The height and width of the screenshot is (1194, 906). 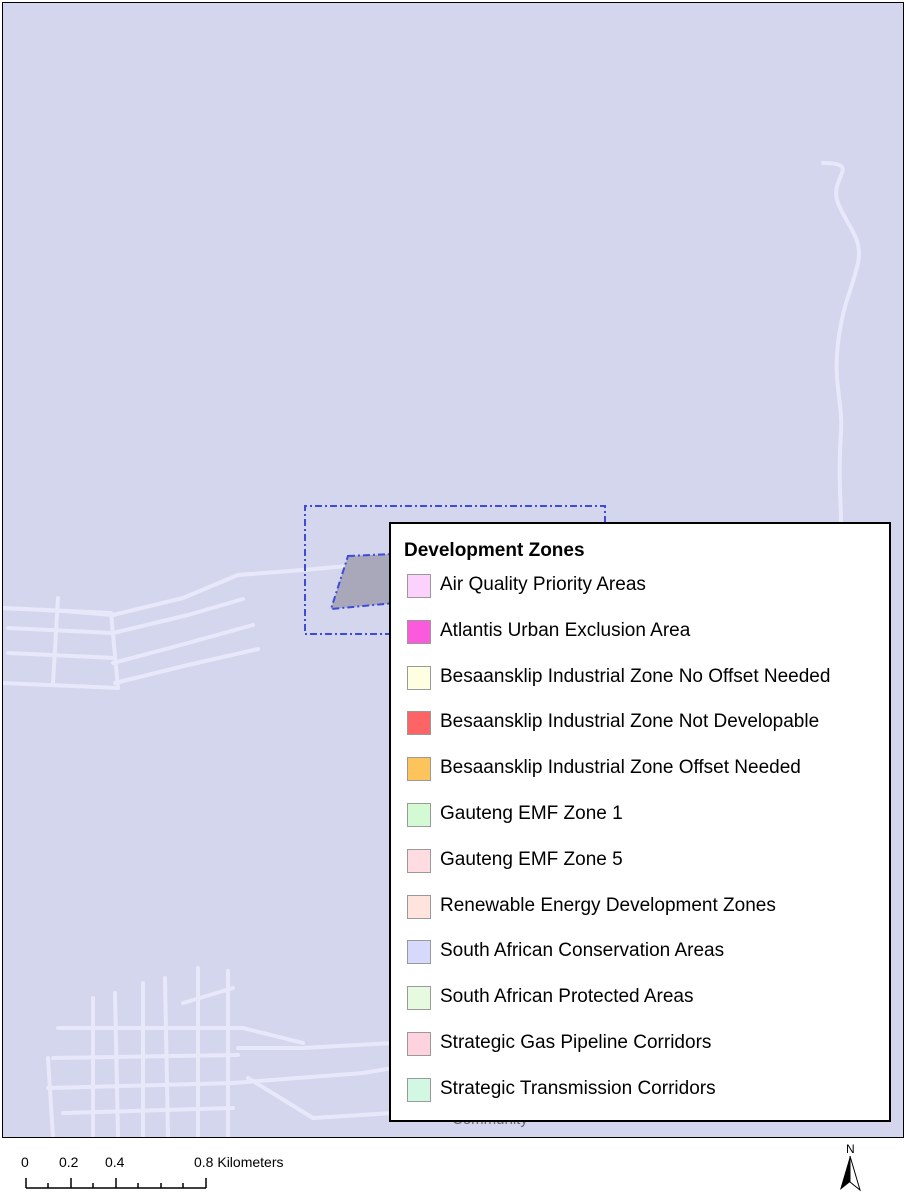 I want to click on legend-item-air-quality: Air Quality Priority Areas, so click(x=647, y=585).